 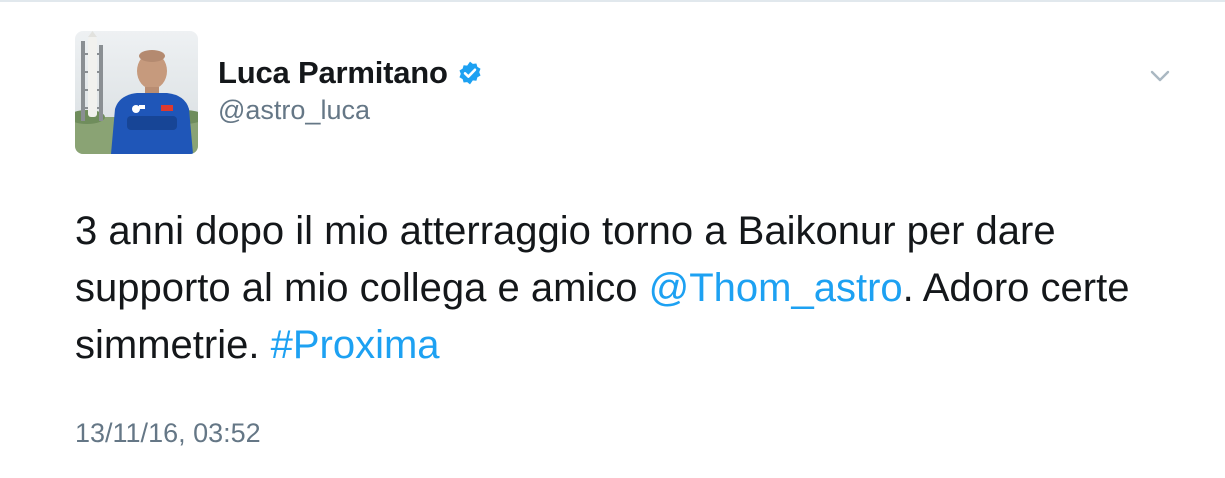 What do you see at coordinates (294, 110) in the screenshot?
I see `user-handle: @astro_luca` at bounding box center [294, 110].